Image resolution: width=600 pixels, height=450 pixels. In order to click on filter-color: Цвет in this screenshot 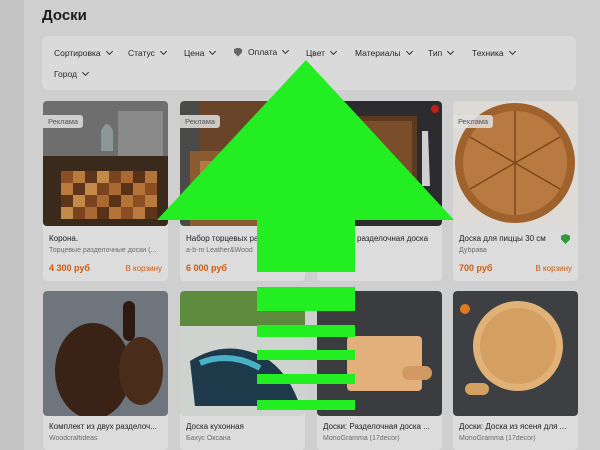, I will do `click(322, 52)`.